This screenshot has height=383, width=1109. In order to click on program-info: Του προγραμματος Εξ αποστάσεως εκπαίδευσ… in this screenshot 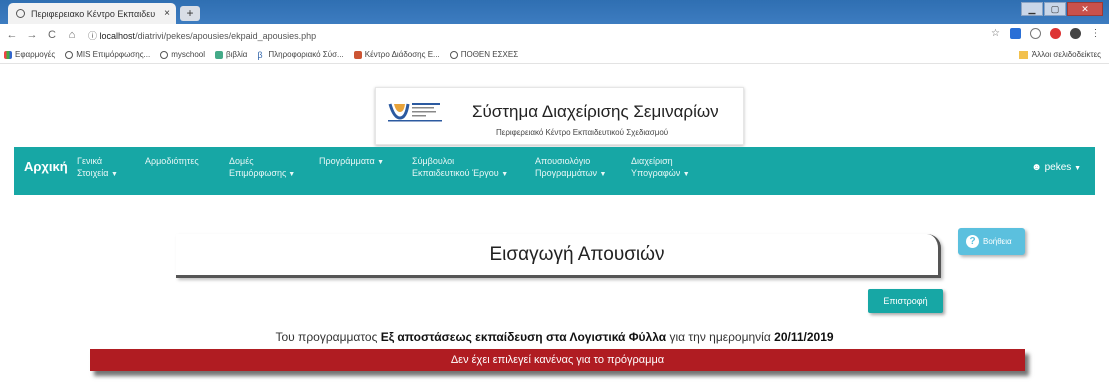, I will do `click(554, 337)`.